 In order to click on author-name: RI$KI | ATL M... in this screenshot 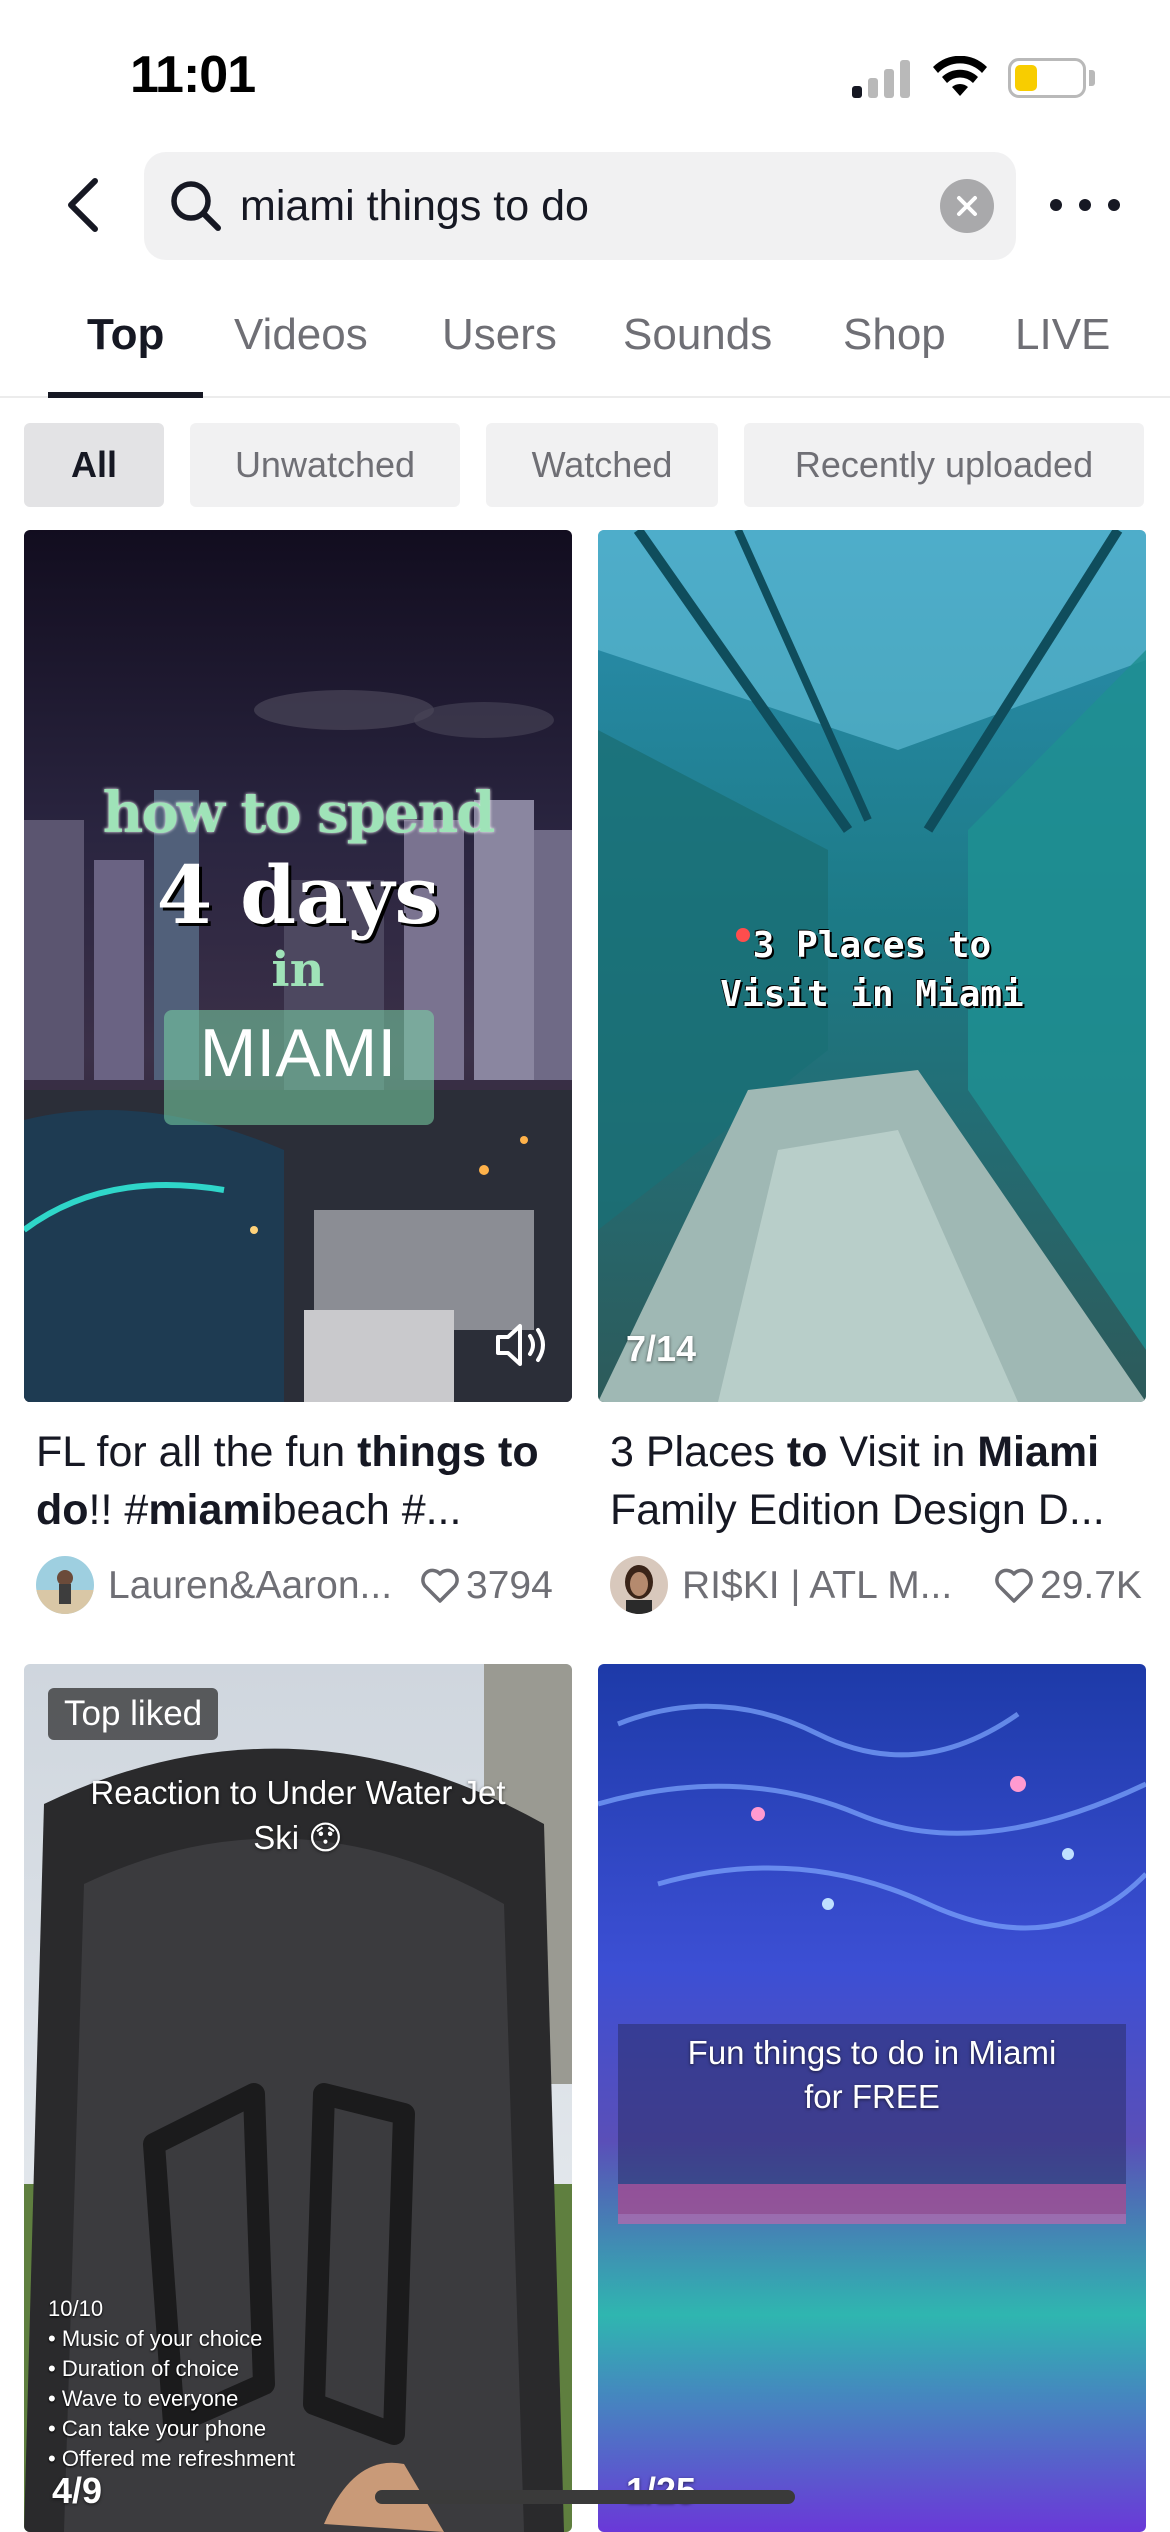, I will do `click(827, 1586)`.